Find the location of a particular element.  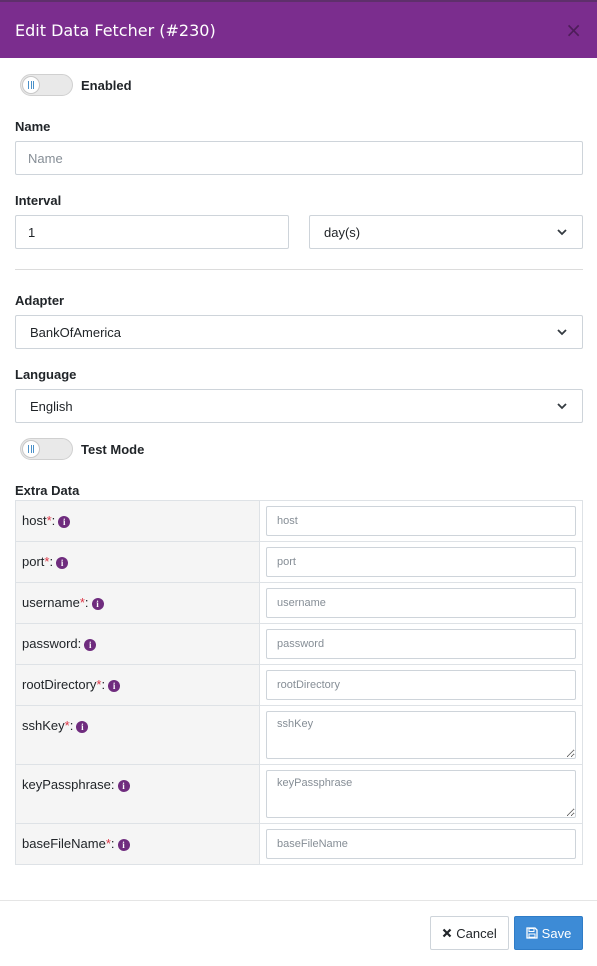

enabled-label: Enabled is located at coordinates (106, 85).